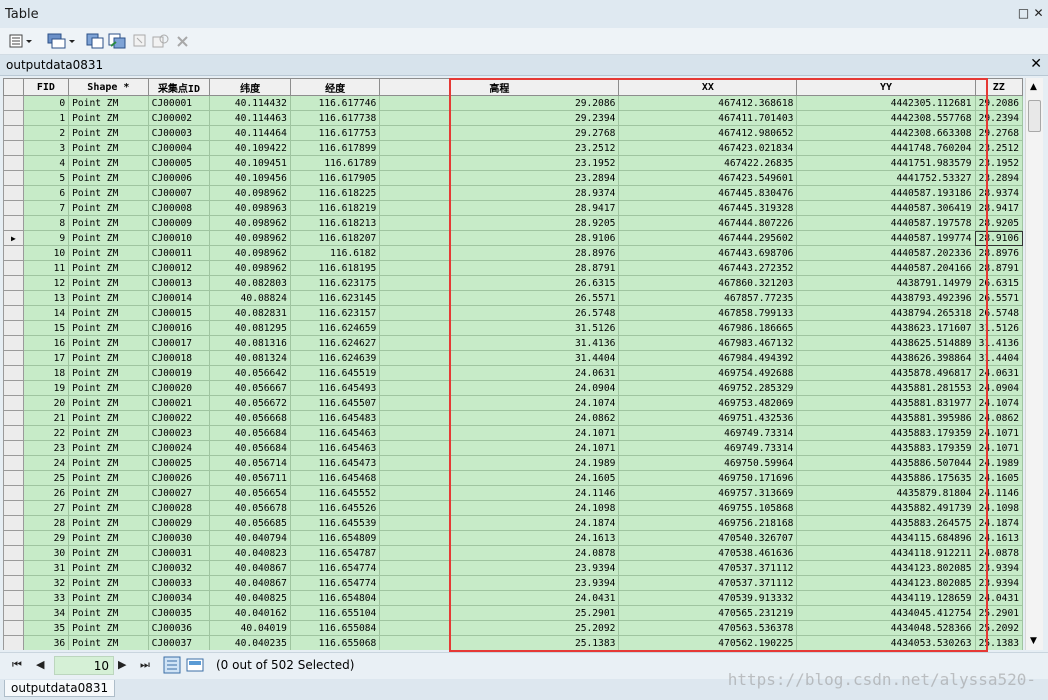  What do you see at coordinates (179, 208) in the screenshot?
I see `table-cell: CJ00008` at bounding box center [179, 208].